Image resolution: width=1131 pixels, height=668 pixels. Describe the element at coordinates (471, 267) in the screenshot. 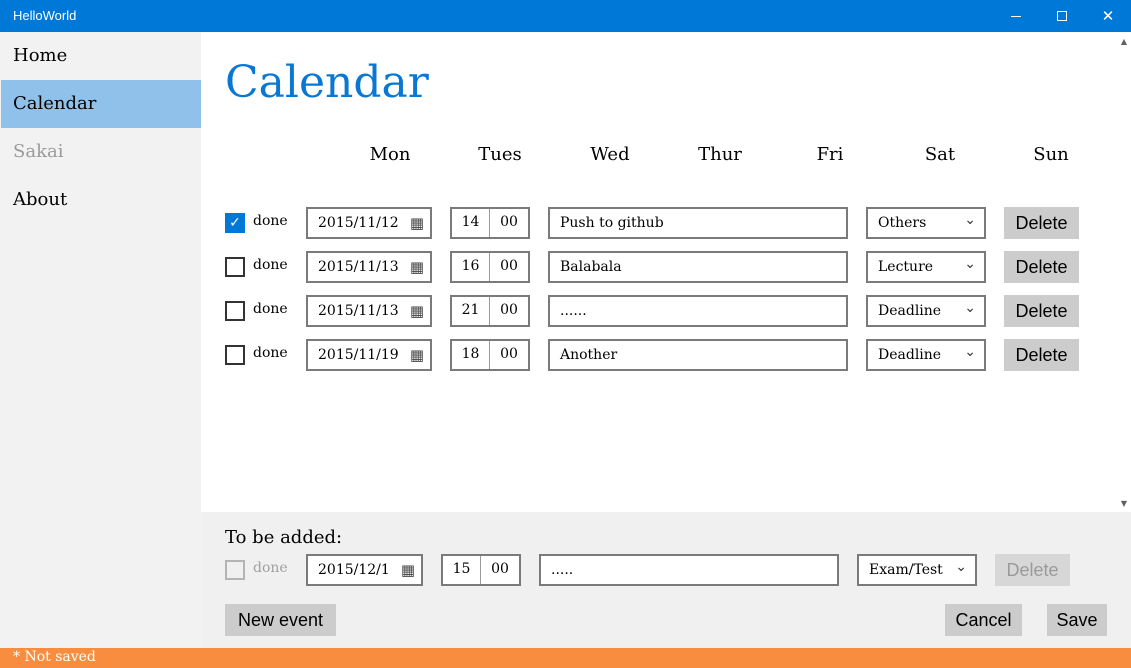

I see `hour-field: 16` at that location.